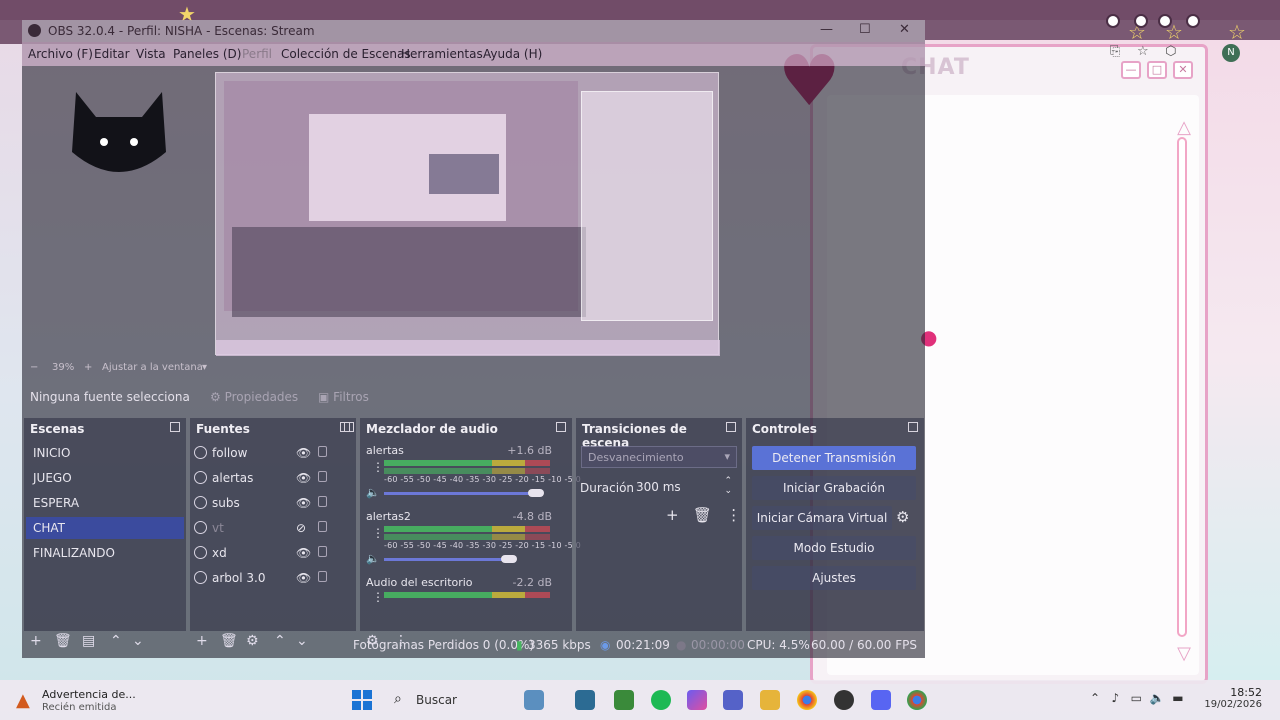 This screenshot has width=1280, height=720. What do you see at coordinates (844, 700) in the screenshot?
I see `obs-taskbar-icon` at bounding box center [844, 700].